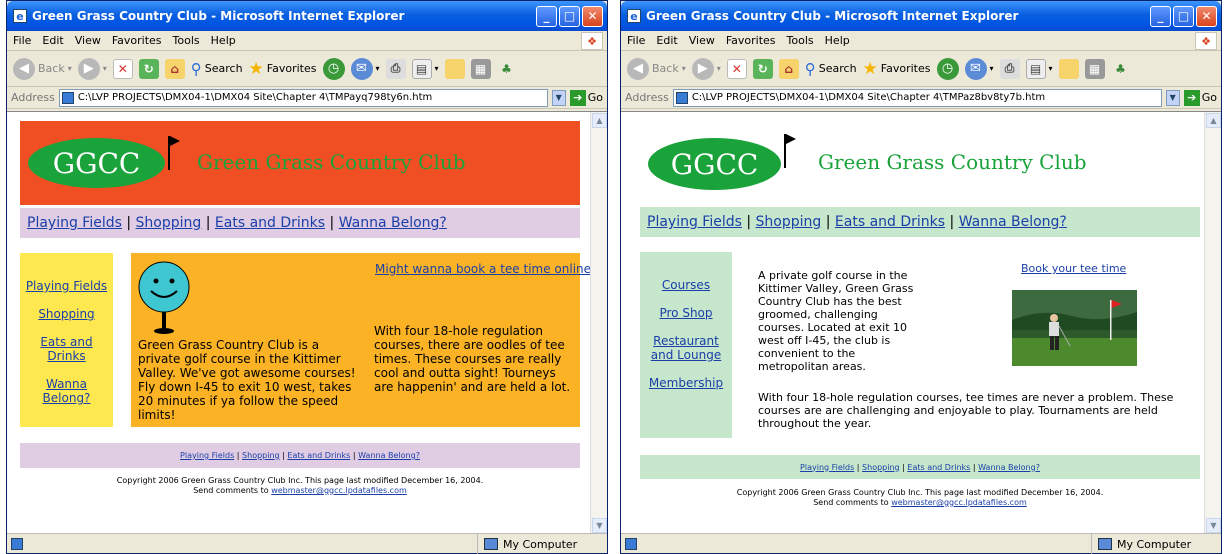 The height and width of the screenshot is (554, 1228). I want to click on side-pro-shop: Pro Shop, so click(686, 313).